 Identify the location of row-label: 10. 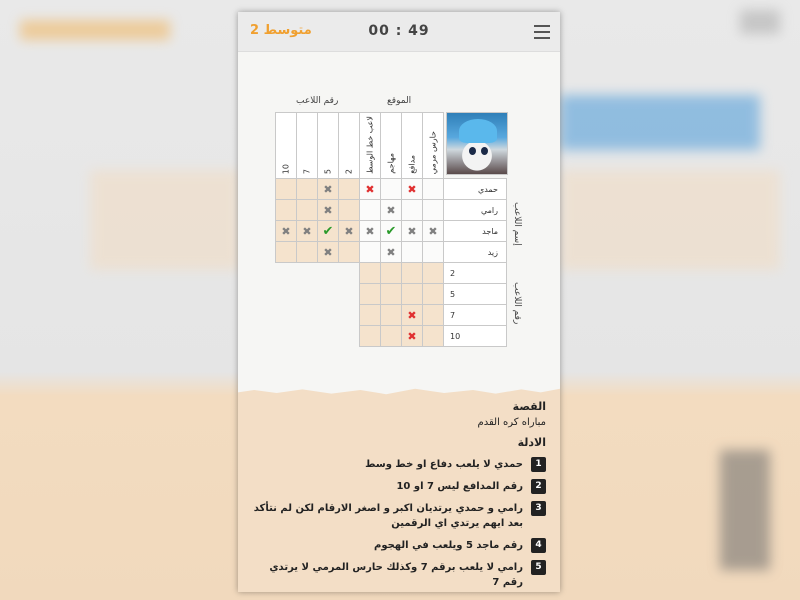
(475, 336).